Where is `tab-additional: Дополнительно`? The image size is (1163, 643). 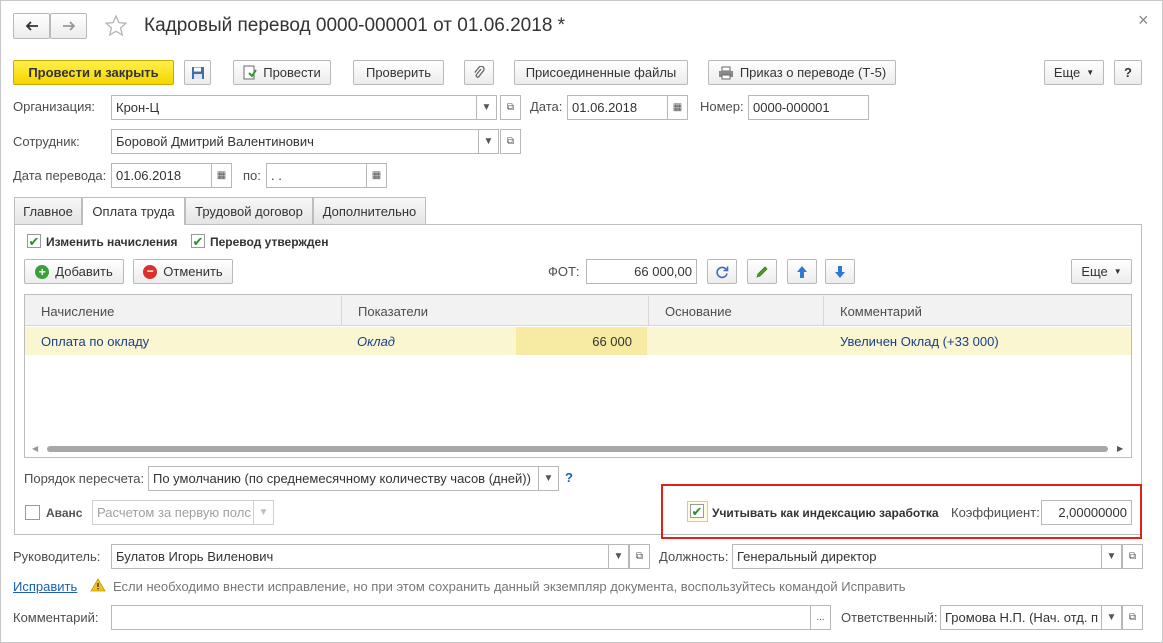 tab-additional: Дополнительно is located at coordinates (369, 210).